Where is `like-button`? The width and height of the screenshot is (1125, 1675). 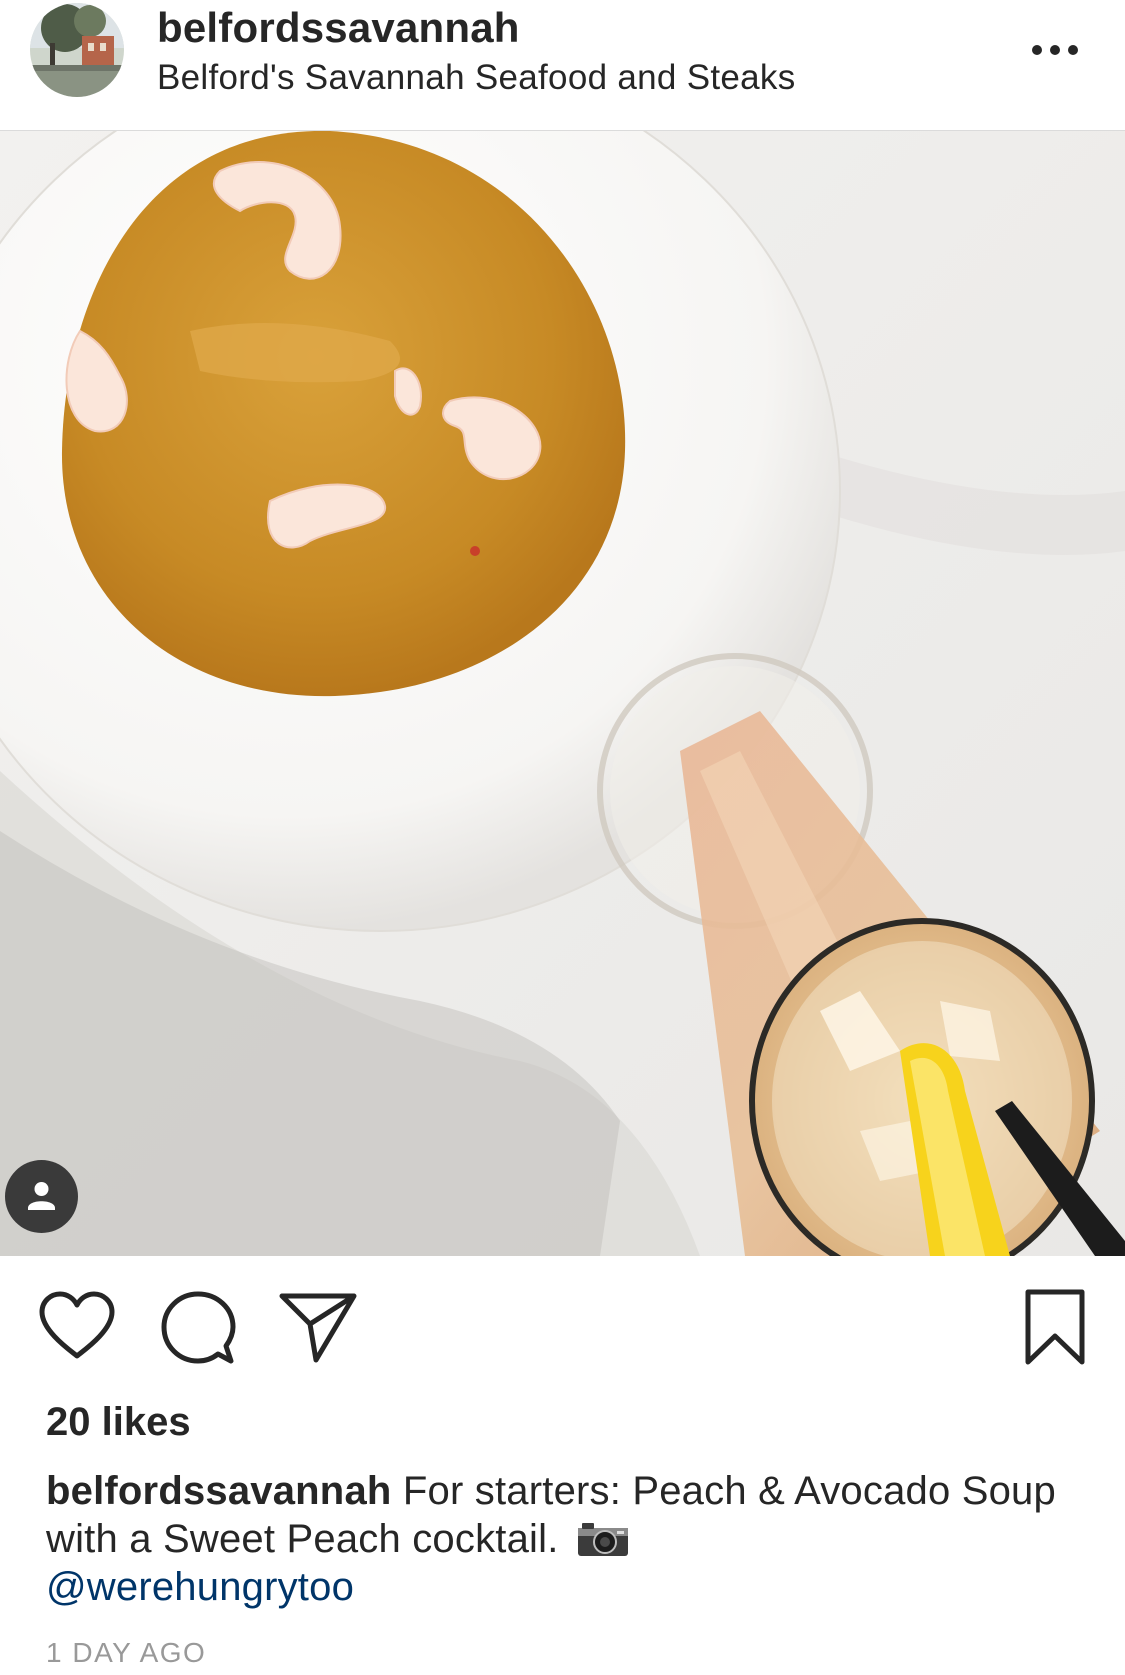
like-button is located at coordinates (77, 1326).